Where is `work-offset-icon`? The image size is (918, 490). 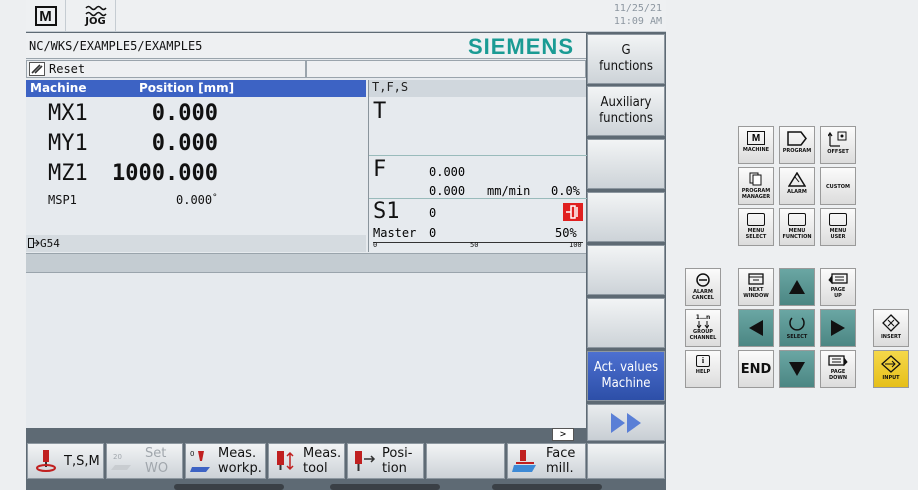 work-offset-icon is located at coordinates (34, 243).